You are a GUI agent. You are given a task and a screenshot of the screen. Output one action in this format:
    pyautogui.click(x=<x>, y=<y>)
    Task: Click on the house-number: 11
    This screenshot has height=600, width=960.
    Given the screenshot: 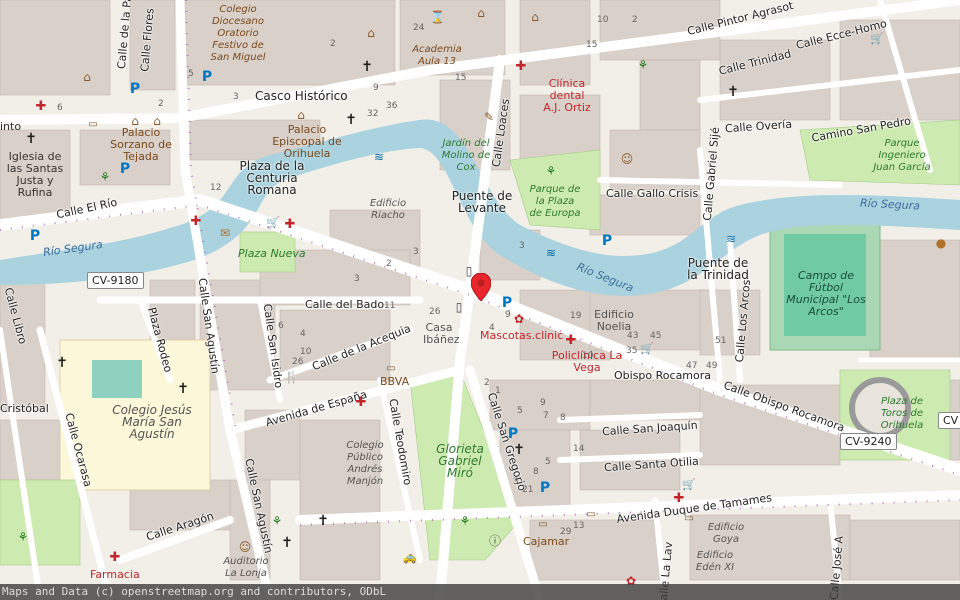 What is the action you would take?
    pyautogui.click(x=390, y=306)
    